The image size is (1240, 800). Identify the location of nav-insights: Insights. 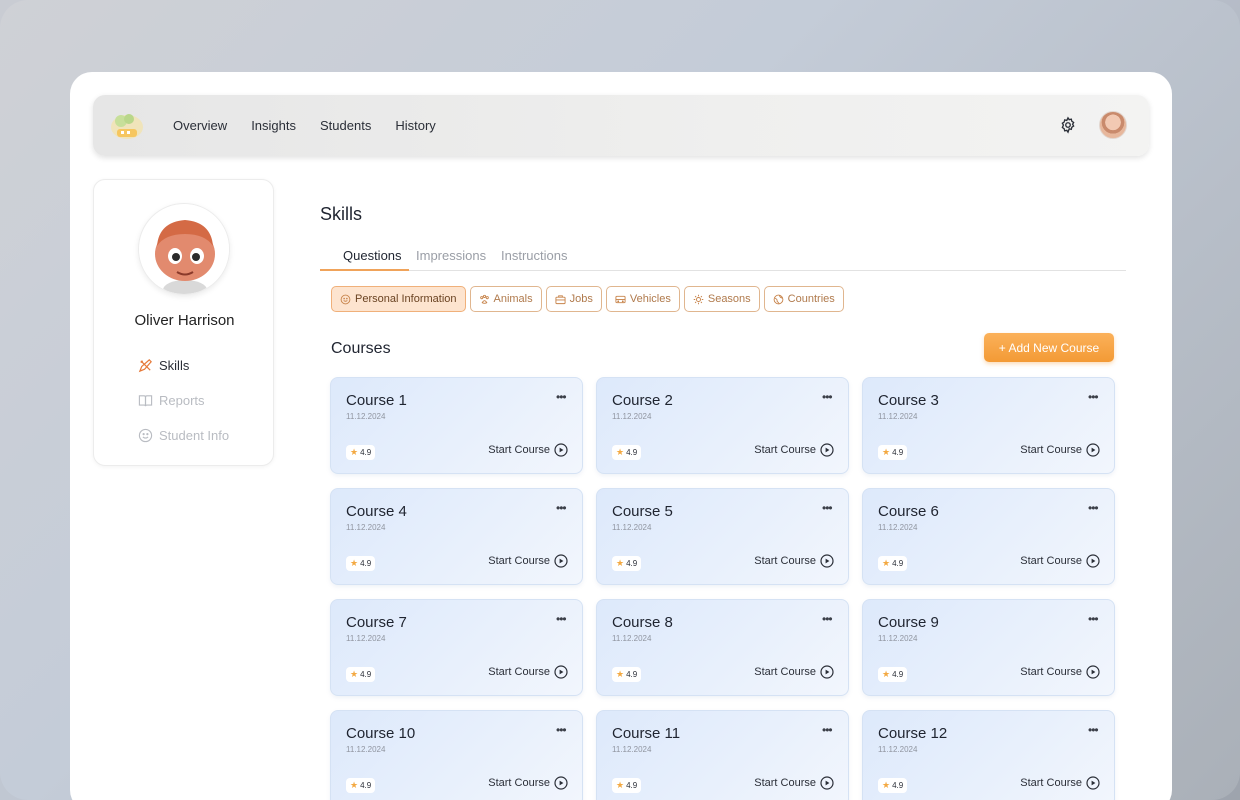
(273, 125).